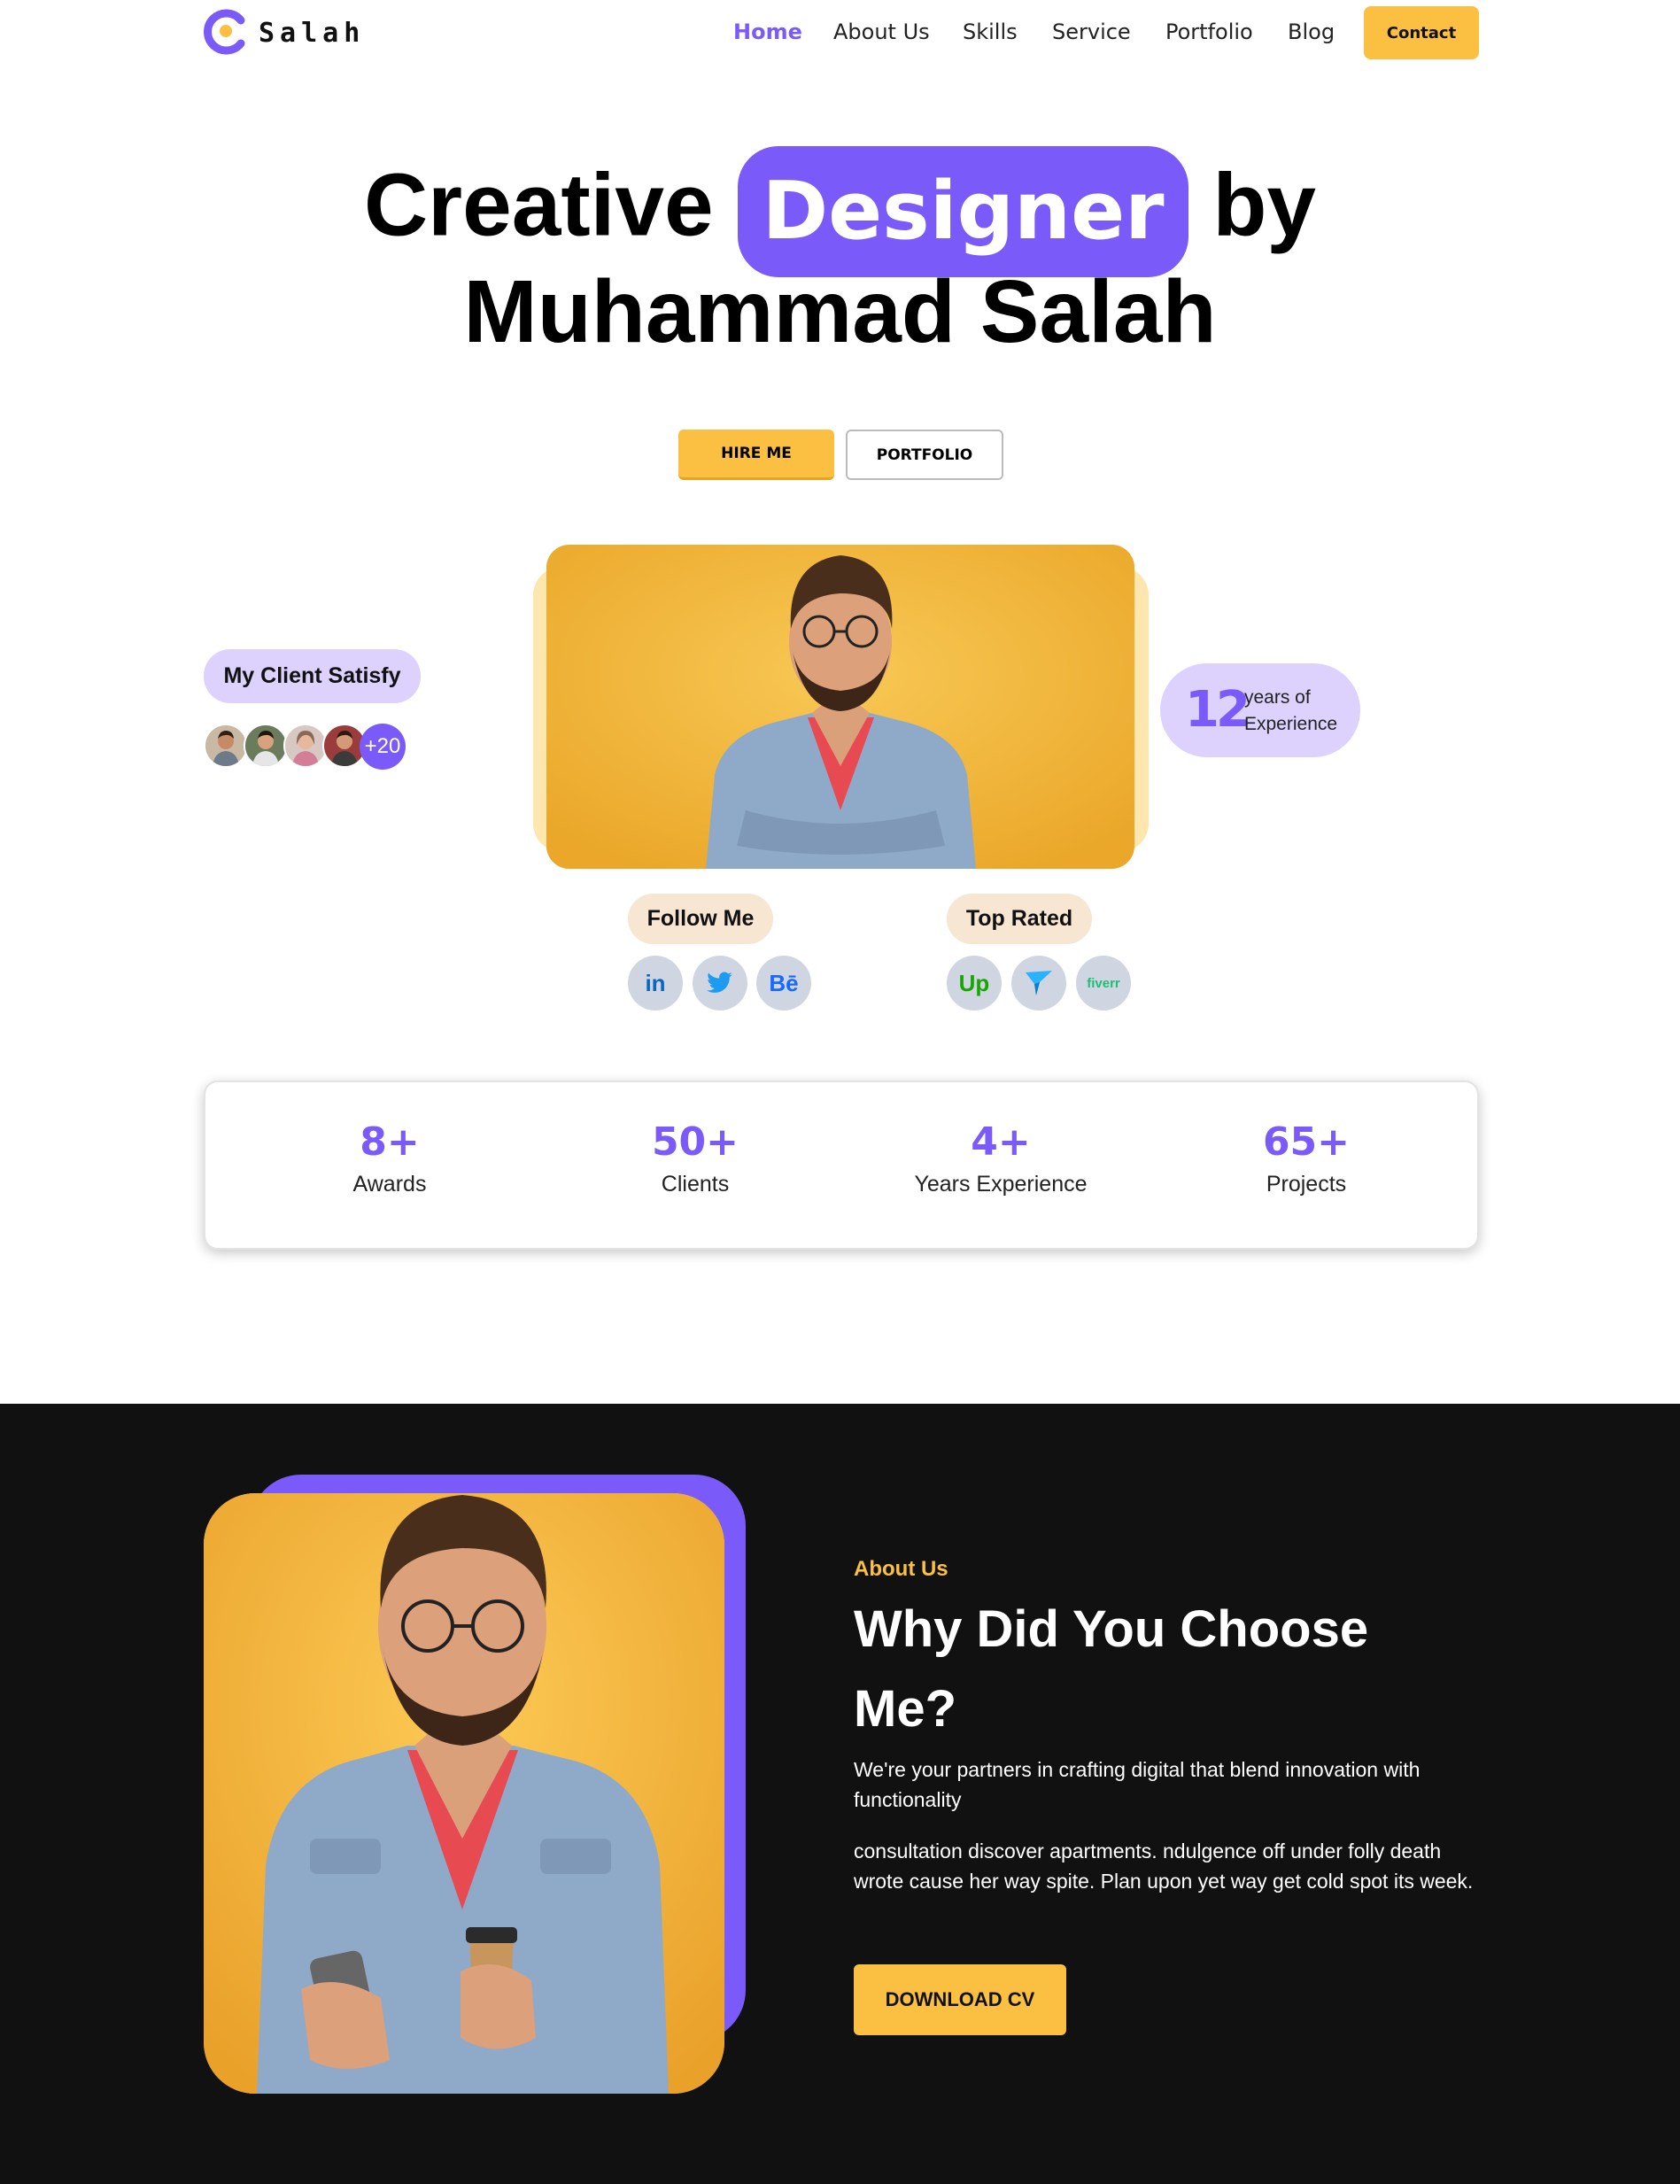 This screenshot has width=1680, height=2184. What do you see at coordinates (924, 455) in the screenshot?
I see `portfolio-button: PORTFOLIO` at bounding box center [924, 455].